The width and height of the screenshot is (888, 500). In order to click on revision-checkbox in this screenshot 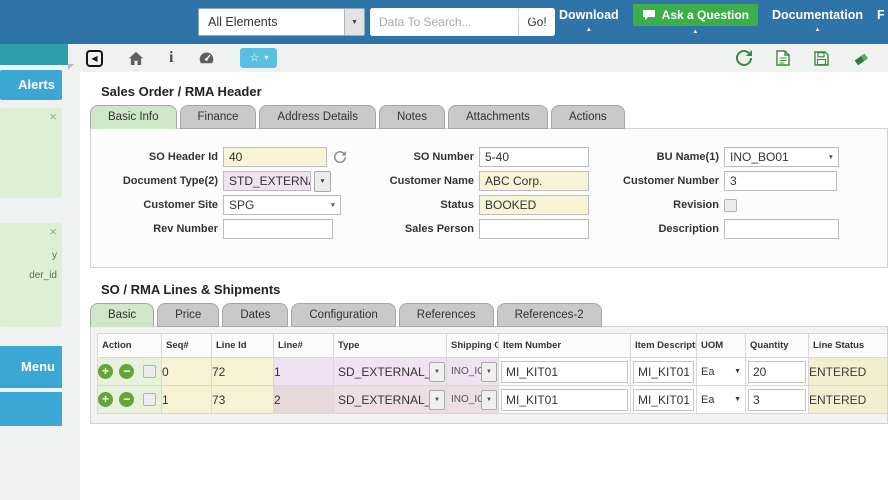, I will do `click(730, 205)`.